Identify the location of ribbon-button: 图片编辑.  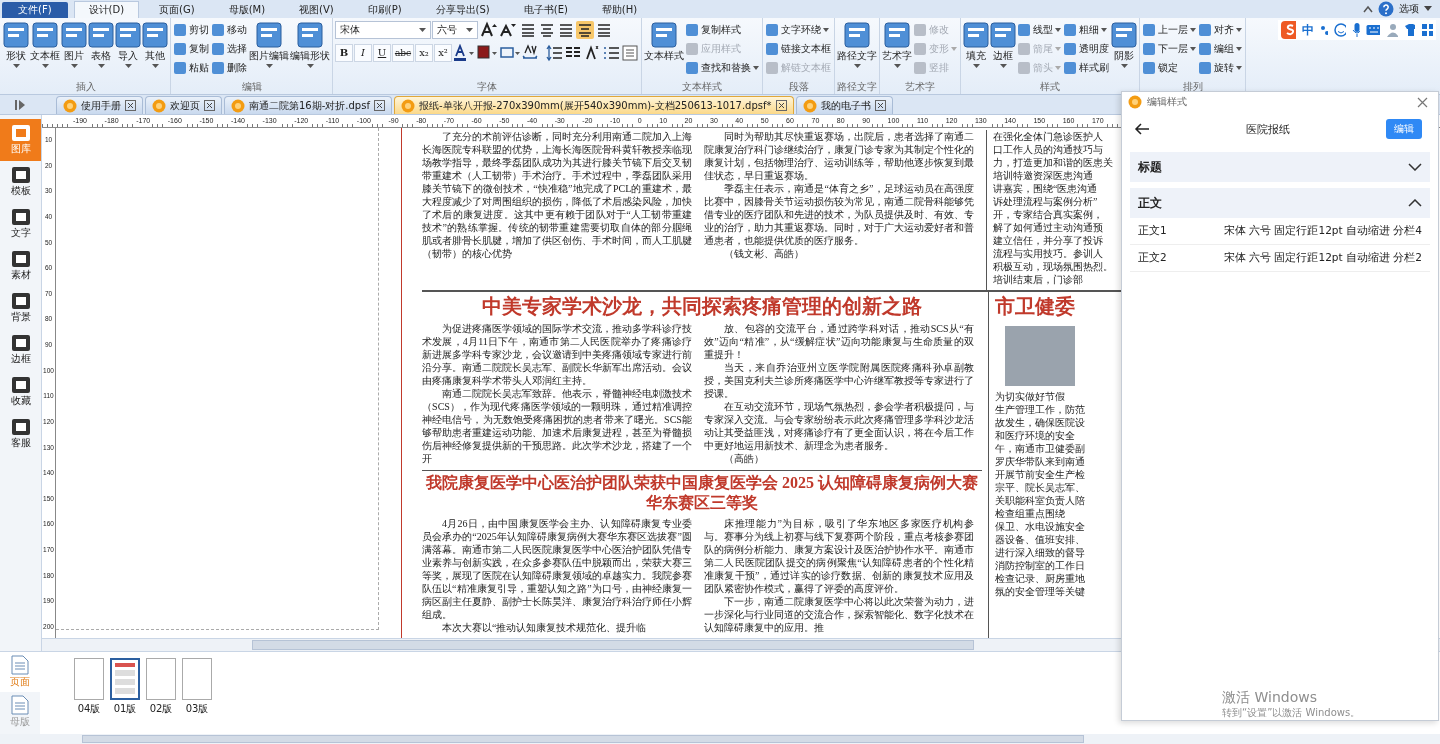
(269, 45).